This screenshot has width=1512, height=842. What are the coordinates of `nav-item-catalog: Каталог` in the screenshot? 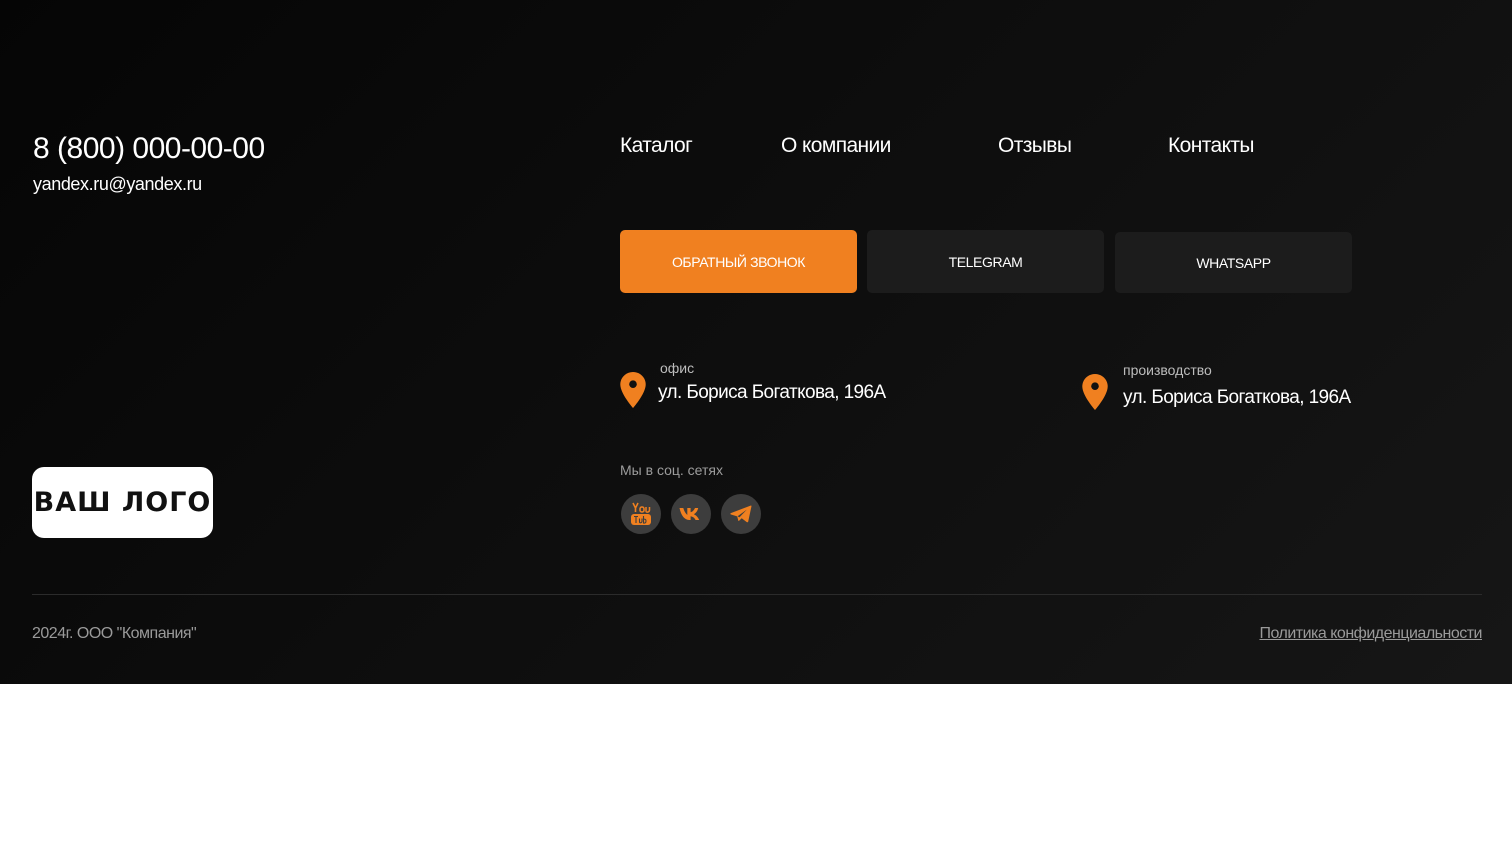 It's located at (656, 146).